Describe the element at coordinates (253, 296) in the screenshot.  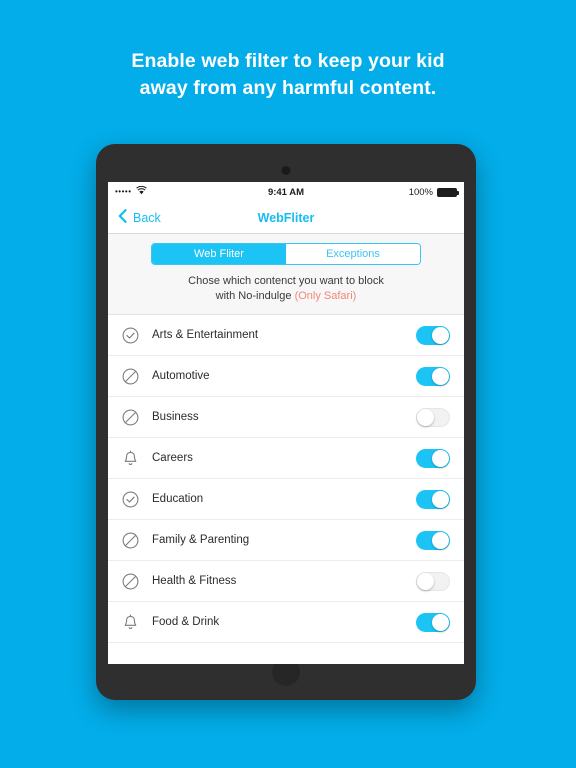
I see `description-line-2-prefix: with No-indulge` at that location.